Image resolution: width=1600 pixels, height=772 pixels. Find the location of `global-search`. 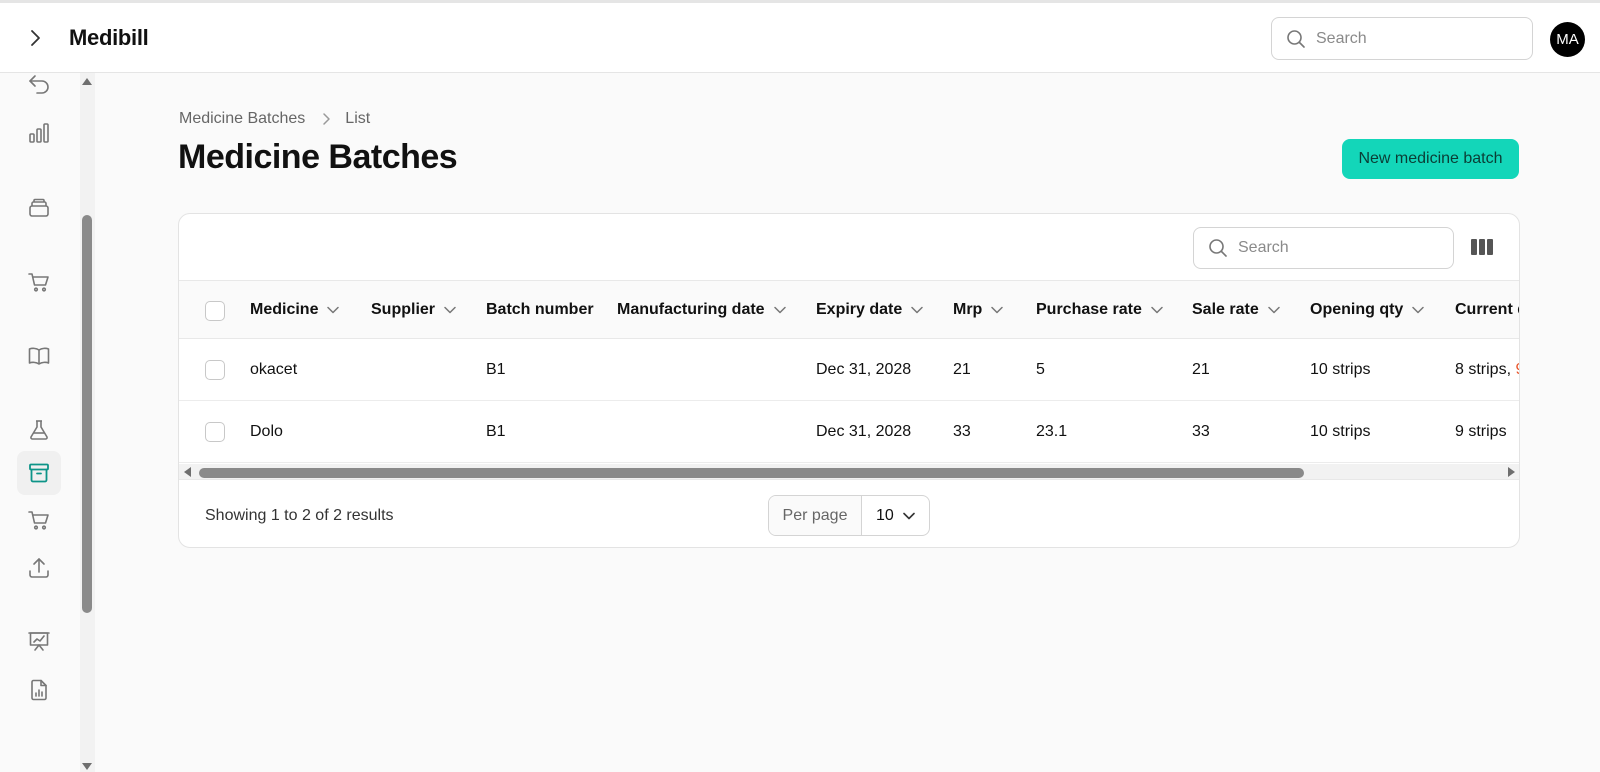

global-search is located at coordinates (1402, 38).